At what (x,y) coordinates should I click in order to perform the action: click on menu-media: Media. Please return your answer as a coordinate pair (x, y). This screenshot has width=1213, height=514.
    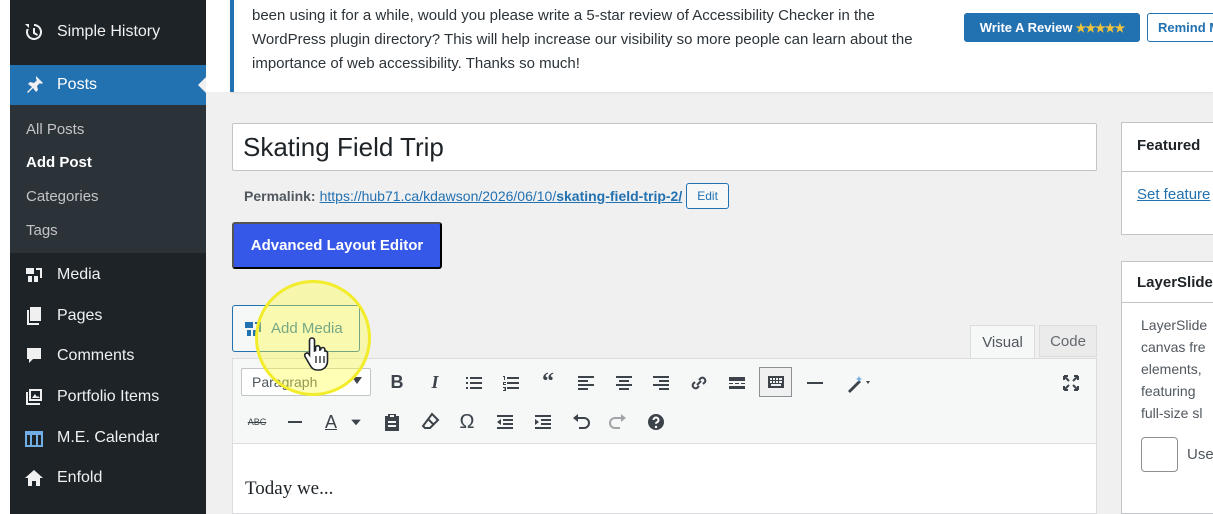
    Looking at the image, I should click on (108, 275).